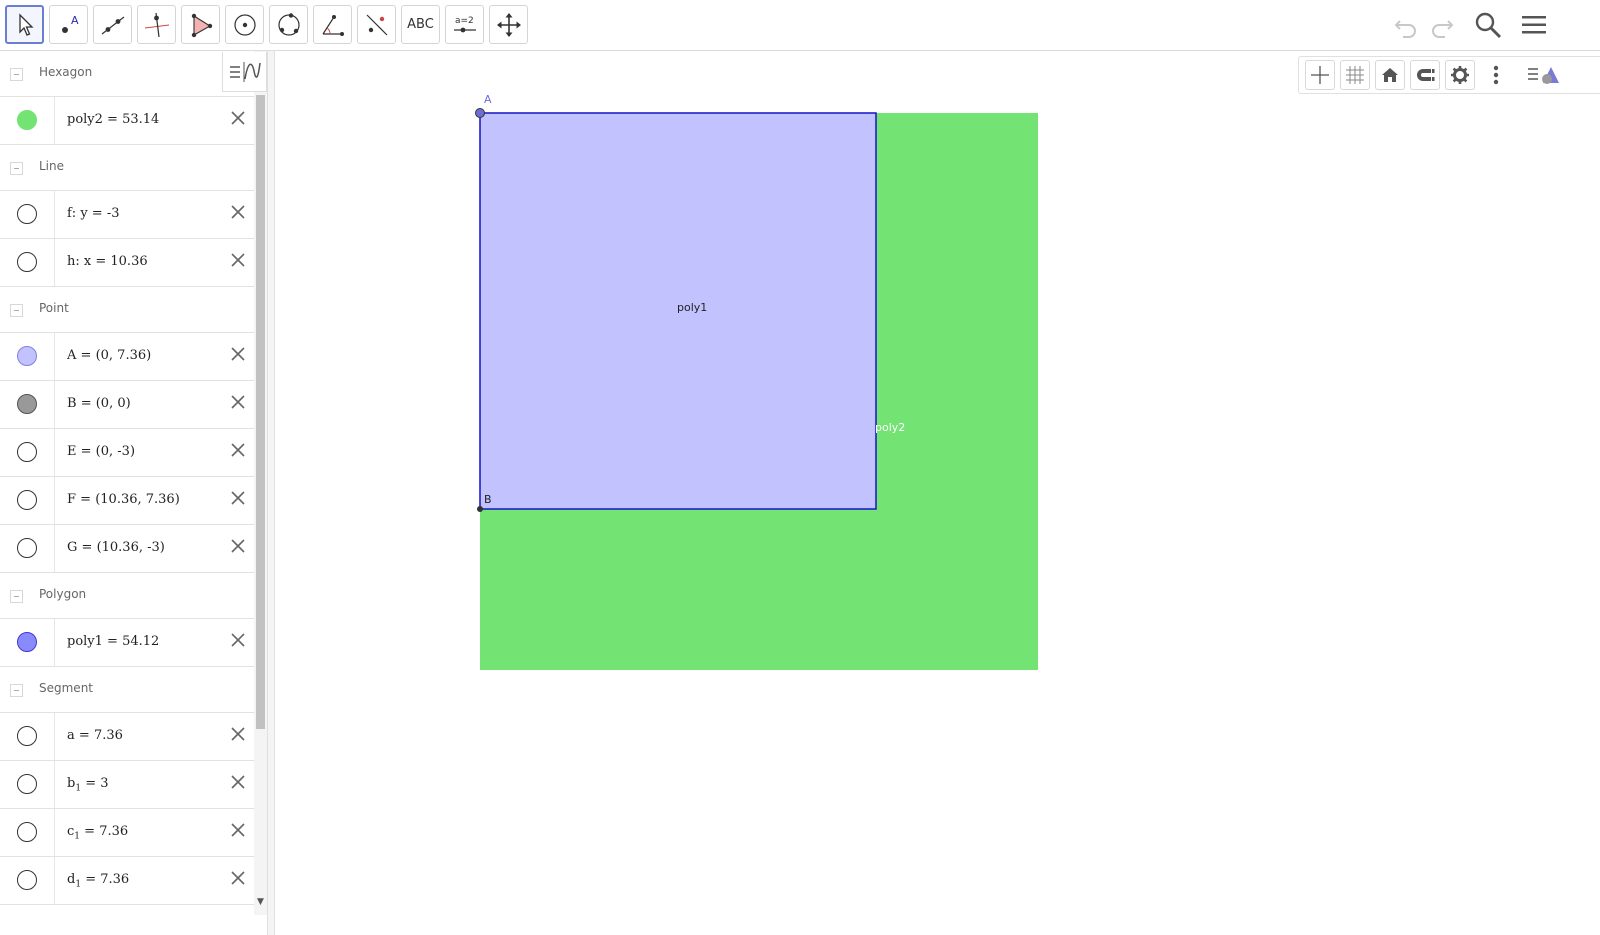 The width and height of the screenshot is (1600, 935). What do you see at coordinates (104, 783) in the screenshot?
I see `object-value: 3` at bounding box center [104, 783].